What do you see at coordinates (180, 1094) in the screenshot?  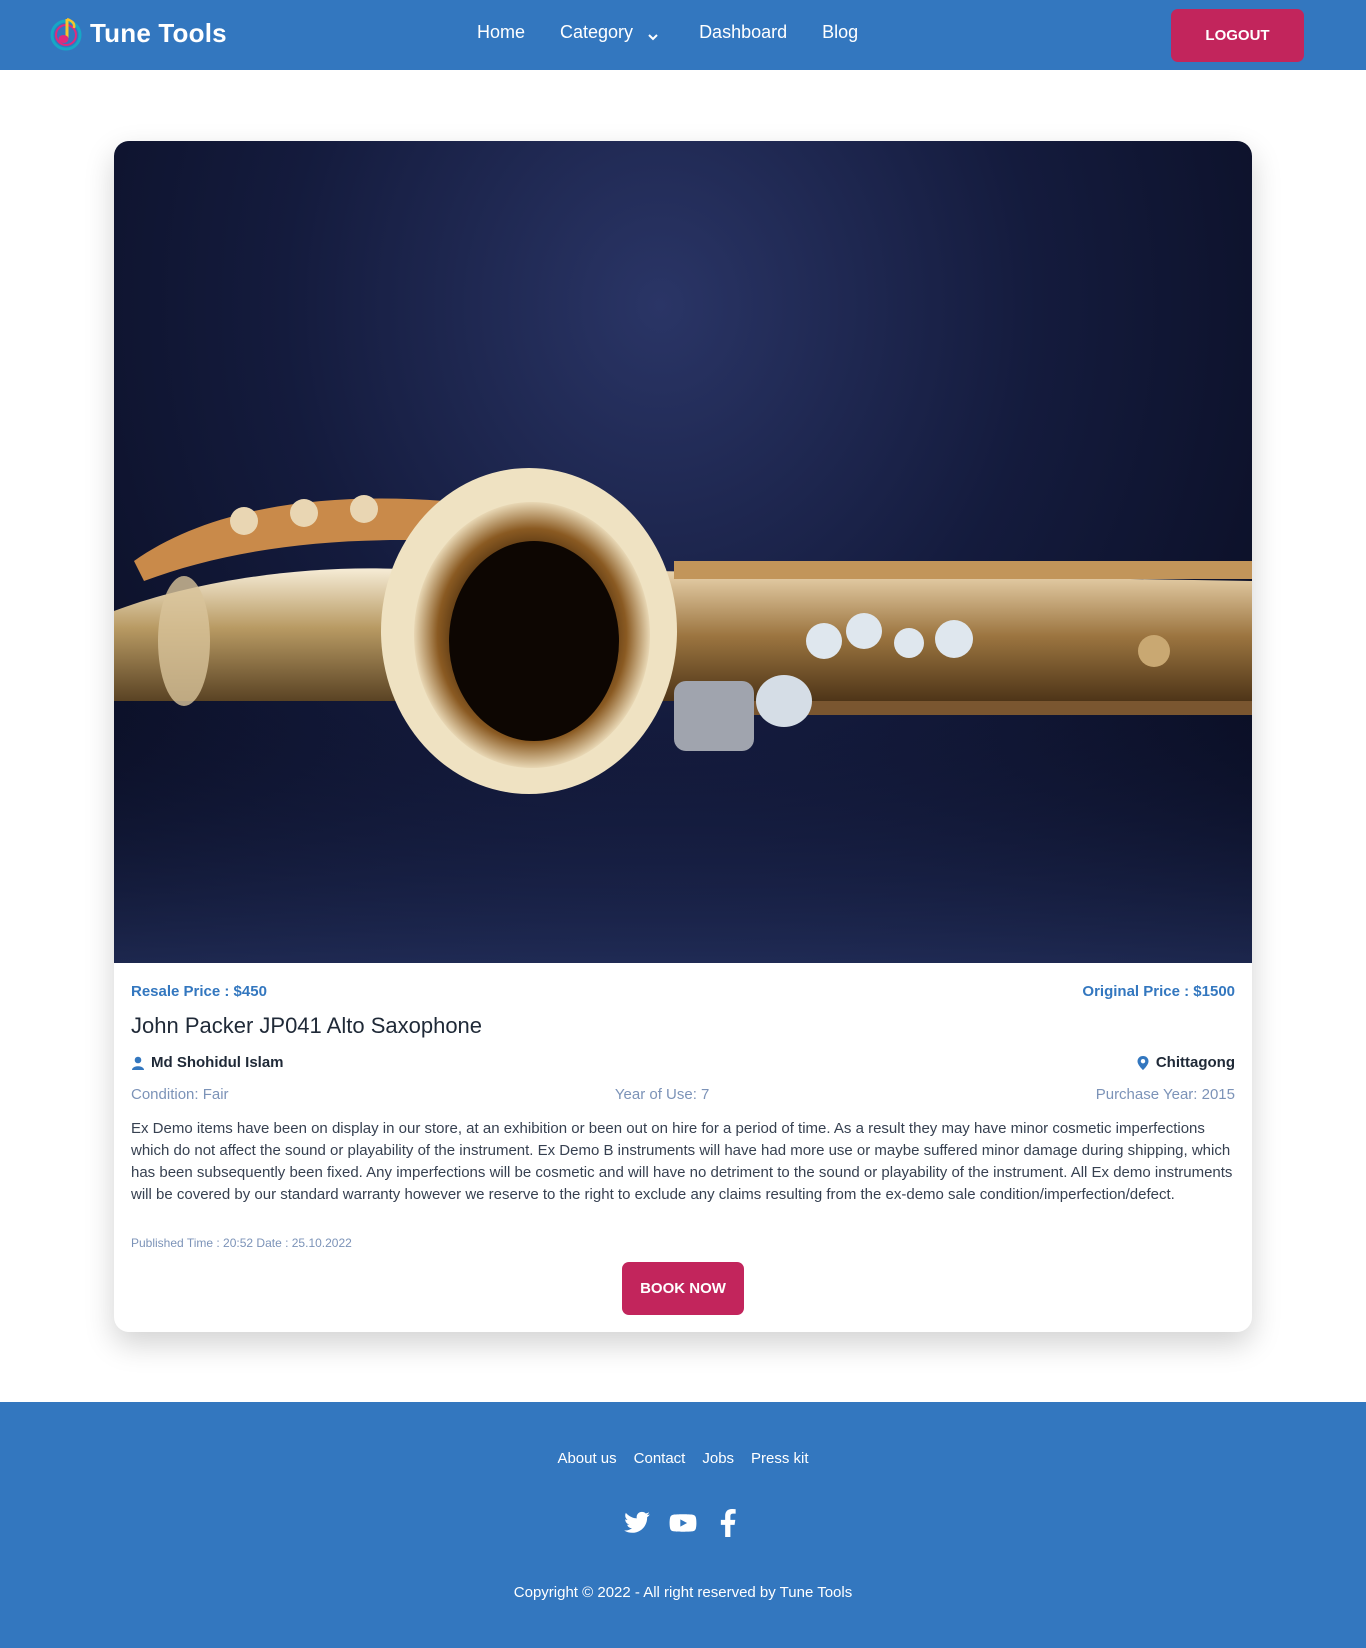 I see `condition: Condition: Fair` at bounding box center [180, 1094].